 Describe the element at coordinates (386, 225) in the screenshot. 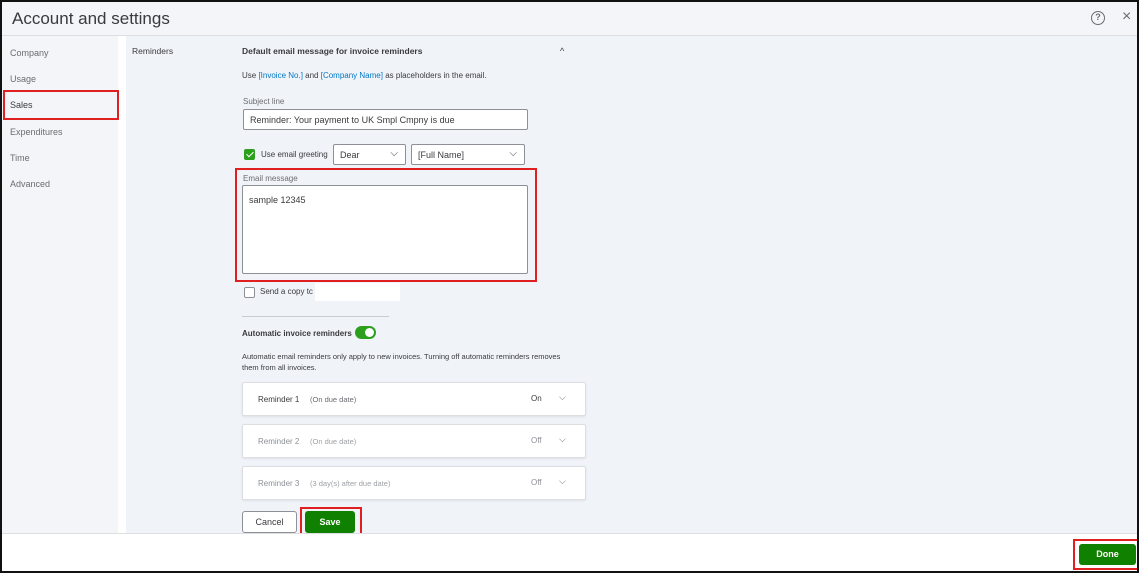

I see `email-message-highlight-box` at that location.